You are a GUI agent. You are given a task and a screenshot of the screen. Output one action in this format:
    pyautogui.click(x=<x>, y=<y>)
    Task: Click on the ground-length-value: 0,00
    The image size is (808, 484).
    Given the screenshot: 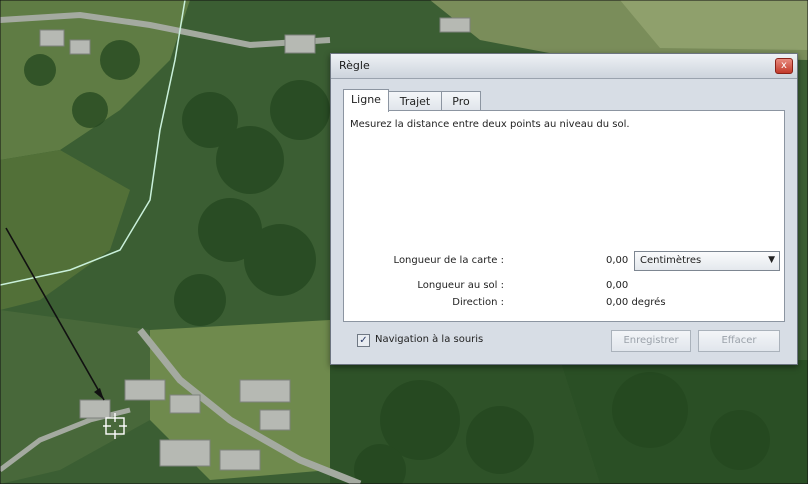 What is the action you would take?
    pyautogui.click(x=617, y=285)
    